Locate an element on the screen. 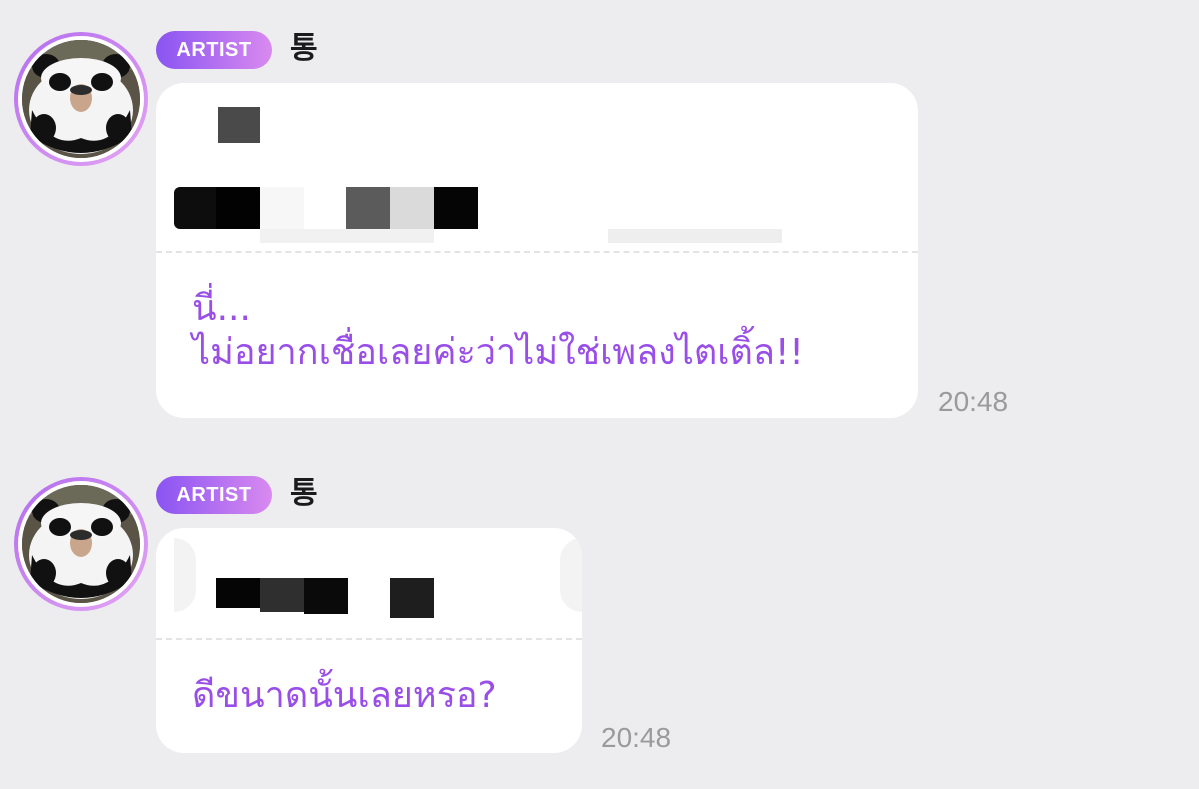 The width and height of the screenshot is (1199, 789). reply-text-line-2: ไม่อยากเชื่อเลยค่ะว่าไม่ใช่เพลงไตเติ้ล!! is located at coordinates (498, 352).